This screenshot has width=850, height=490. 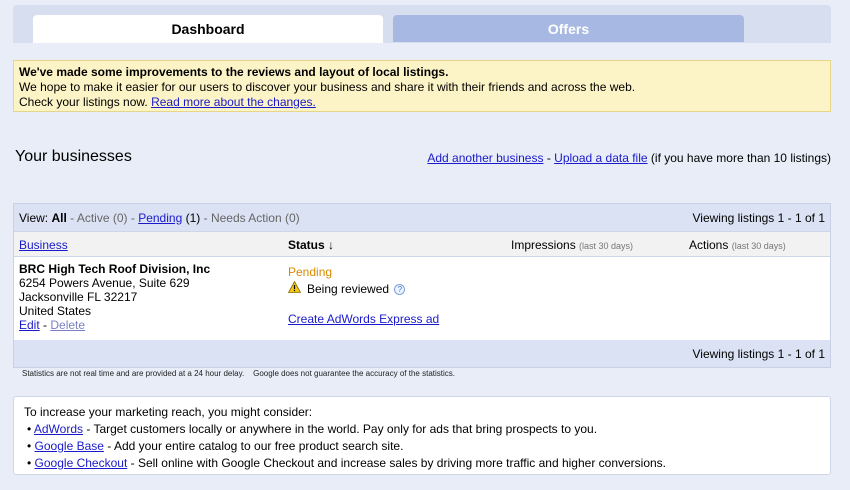 I want to click on tab-offers: Offers, so click(x=568, y=28).